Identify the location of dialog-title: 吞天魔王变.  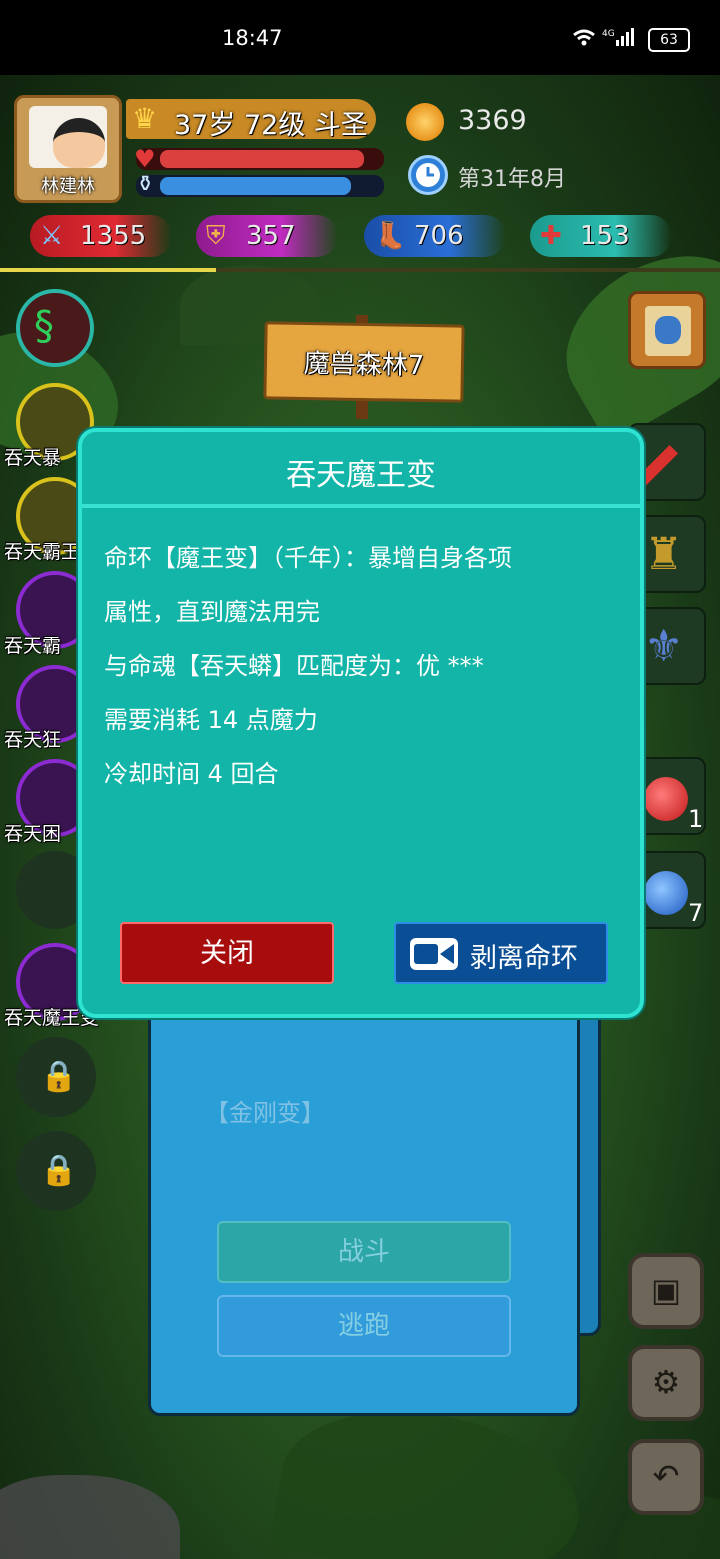
(361, 475).